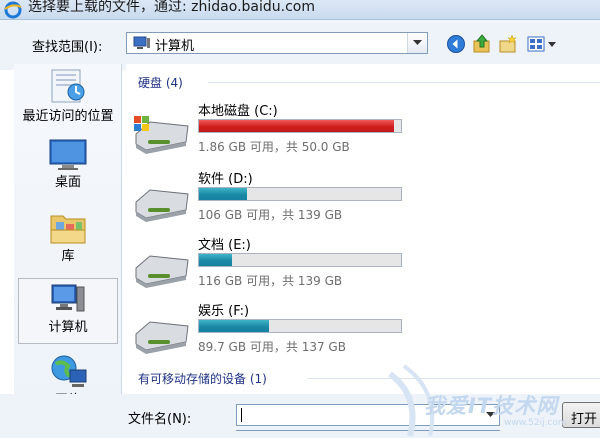 The image size is (600, 438). I want to click on view-menu-icon, so click(542, 44).